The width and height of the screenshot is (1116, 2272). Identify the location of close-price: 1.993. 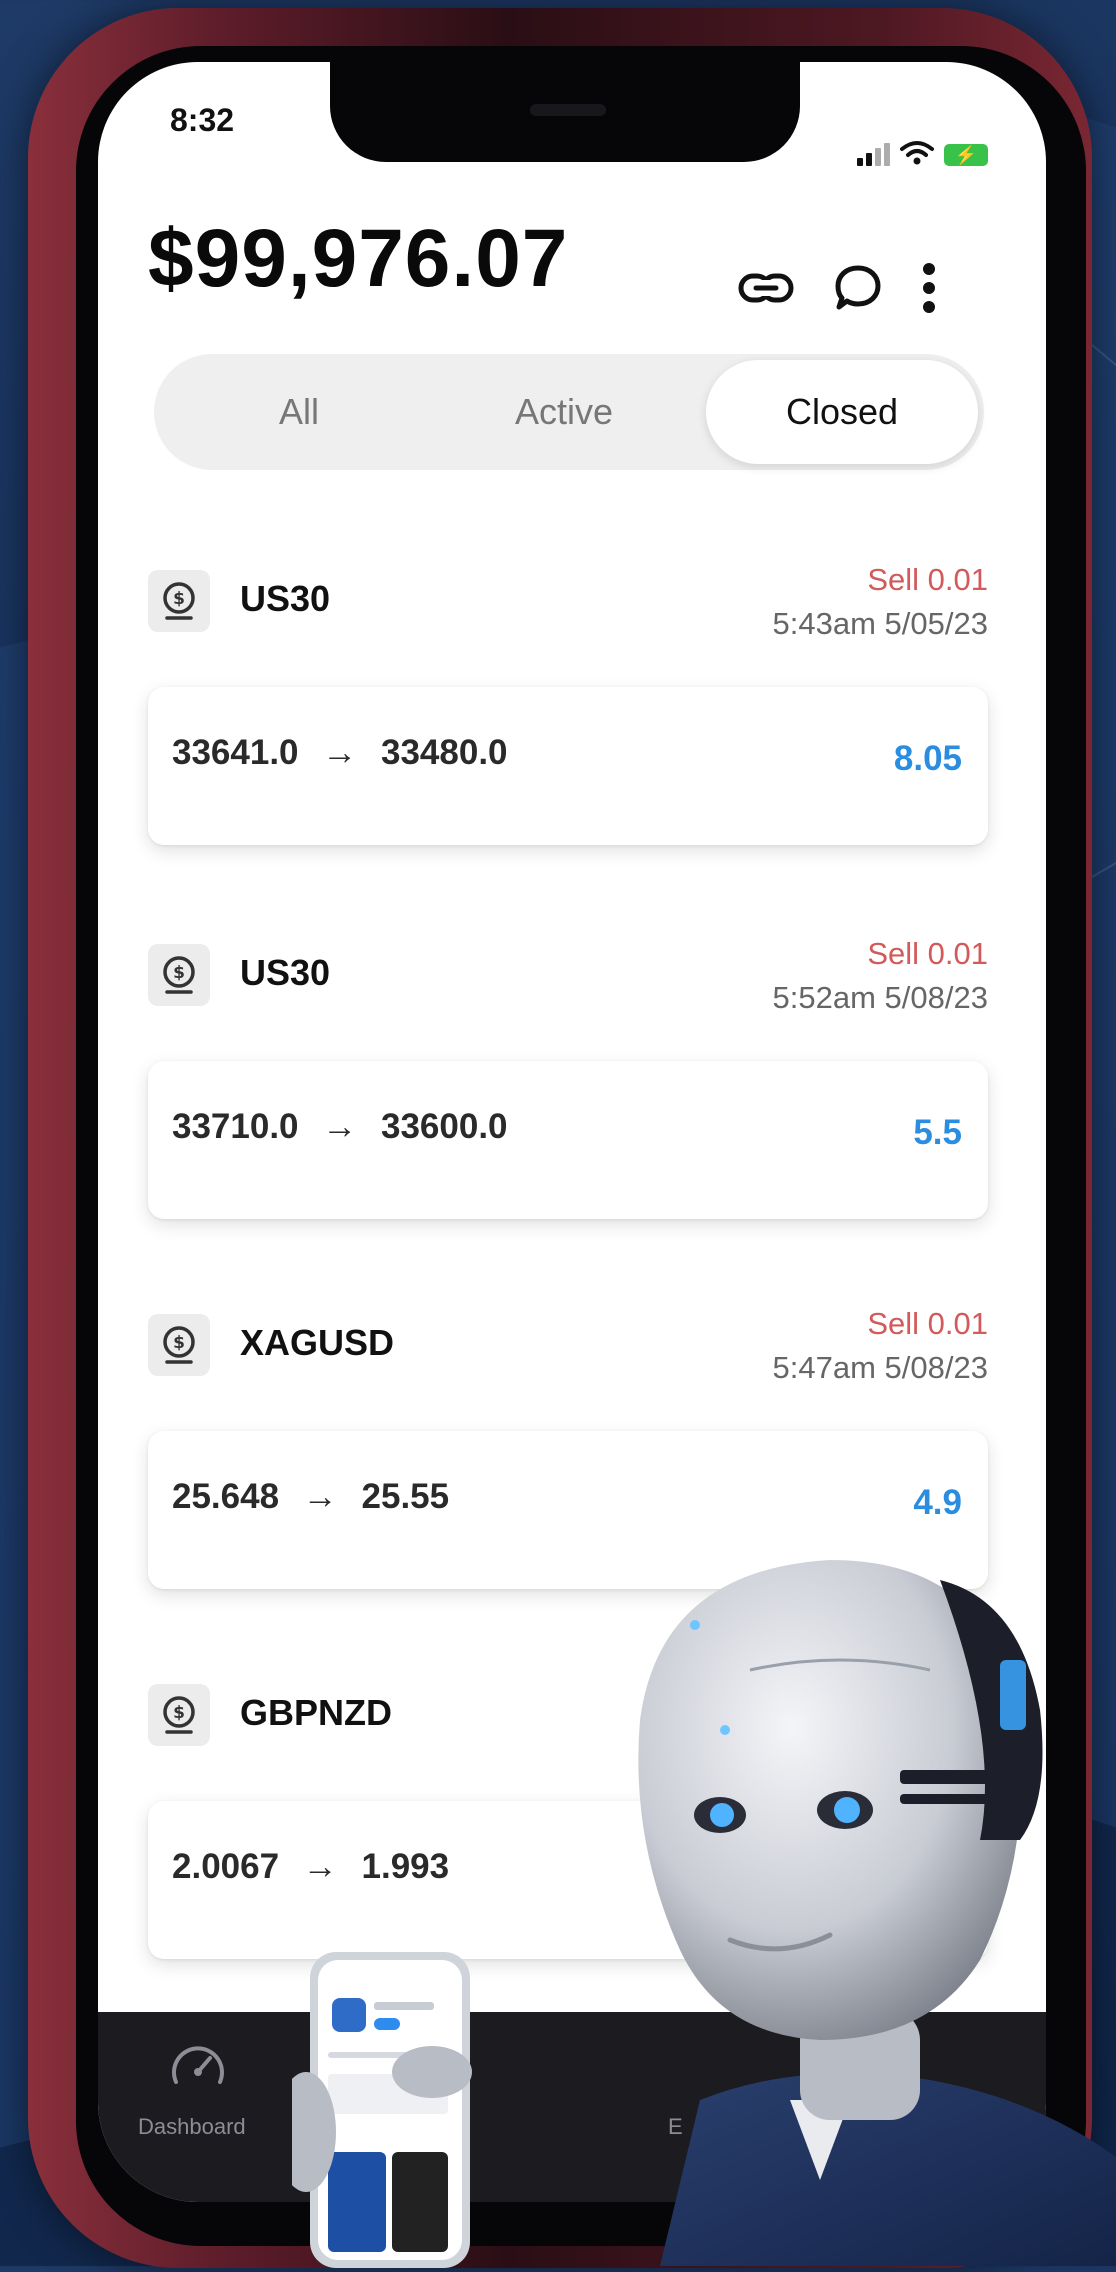
(405, 1866).